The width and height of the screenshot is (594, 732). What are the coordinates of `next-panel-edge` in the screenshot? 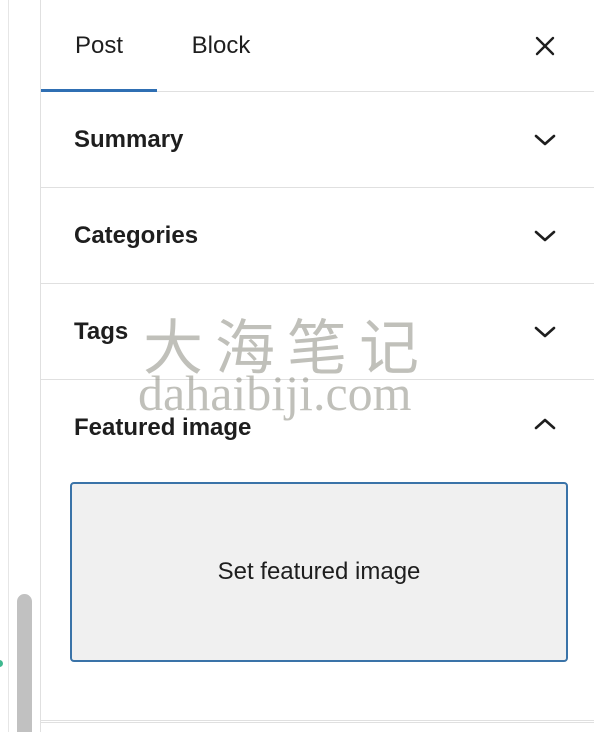 It's located at (317, 727).